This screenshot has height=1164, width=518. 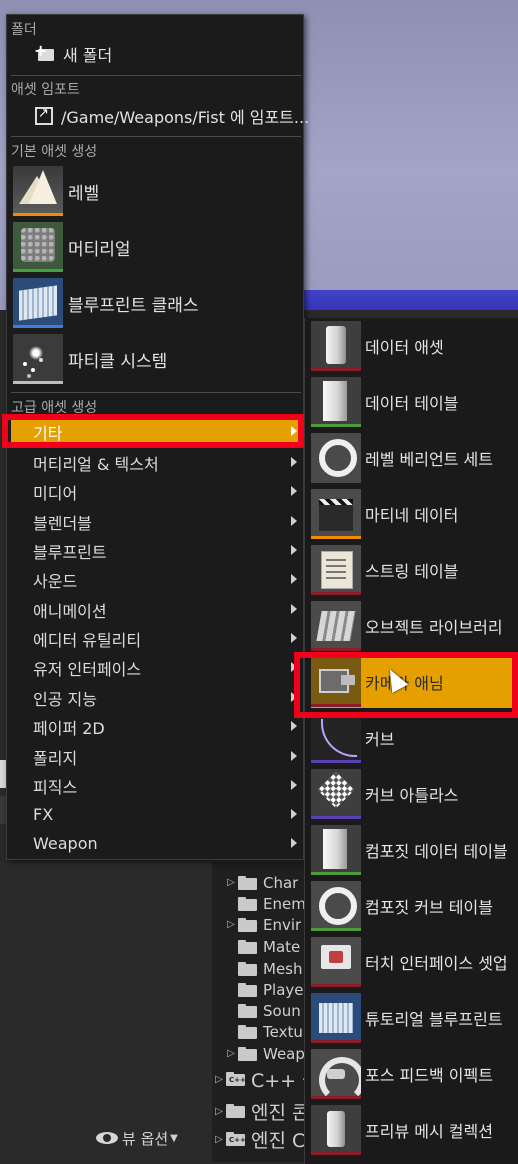 What do you see at coordinates (336, 850) in the screenshot?
I see `composite-data-table-icon` at bounding box center [336, 850].